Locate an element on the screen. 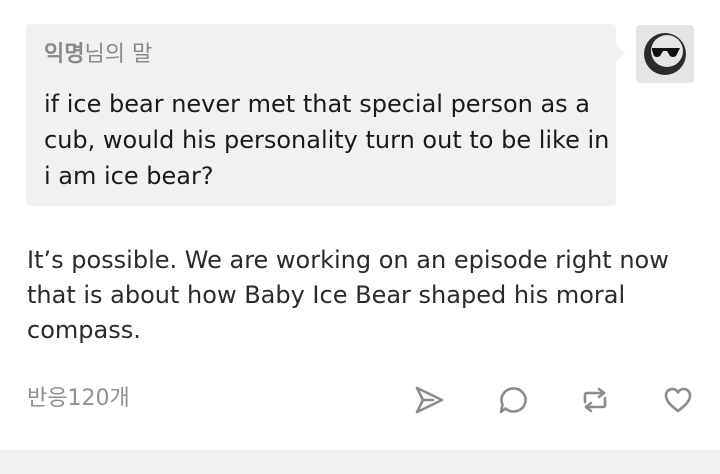 Image resolution: width=720 pixels, height=474 pixels. like-icon is located at coordinates (678, 400).